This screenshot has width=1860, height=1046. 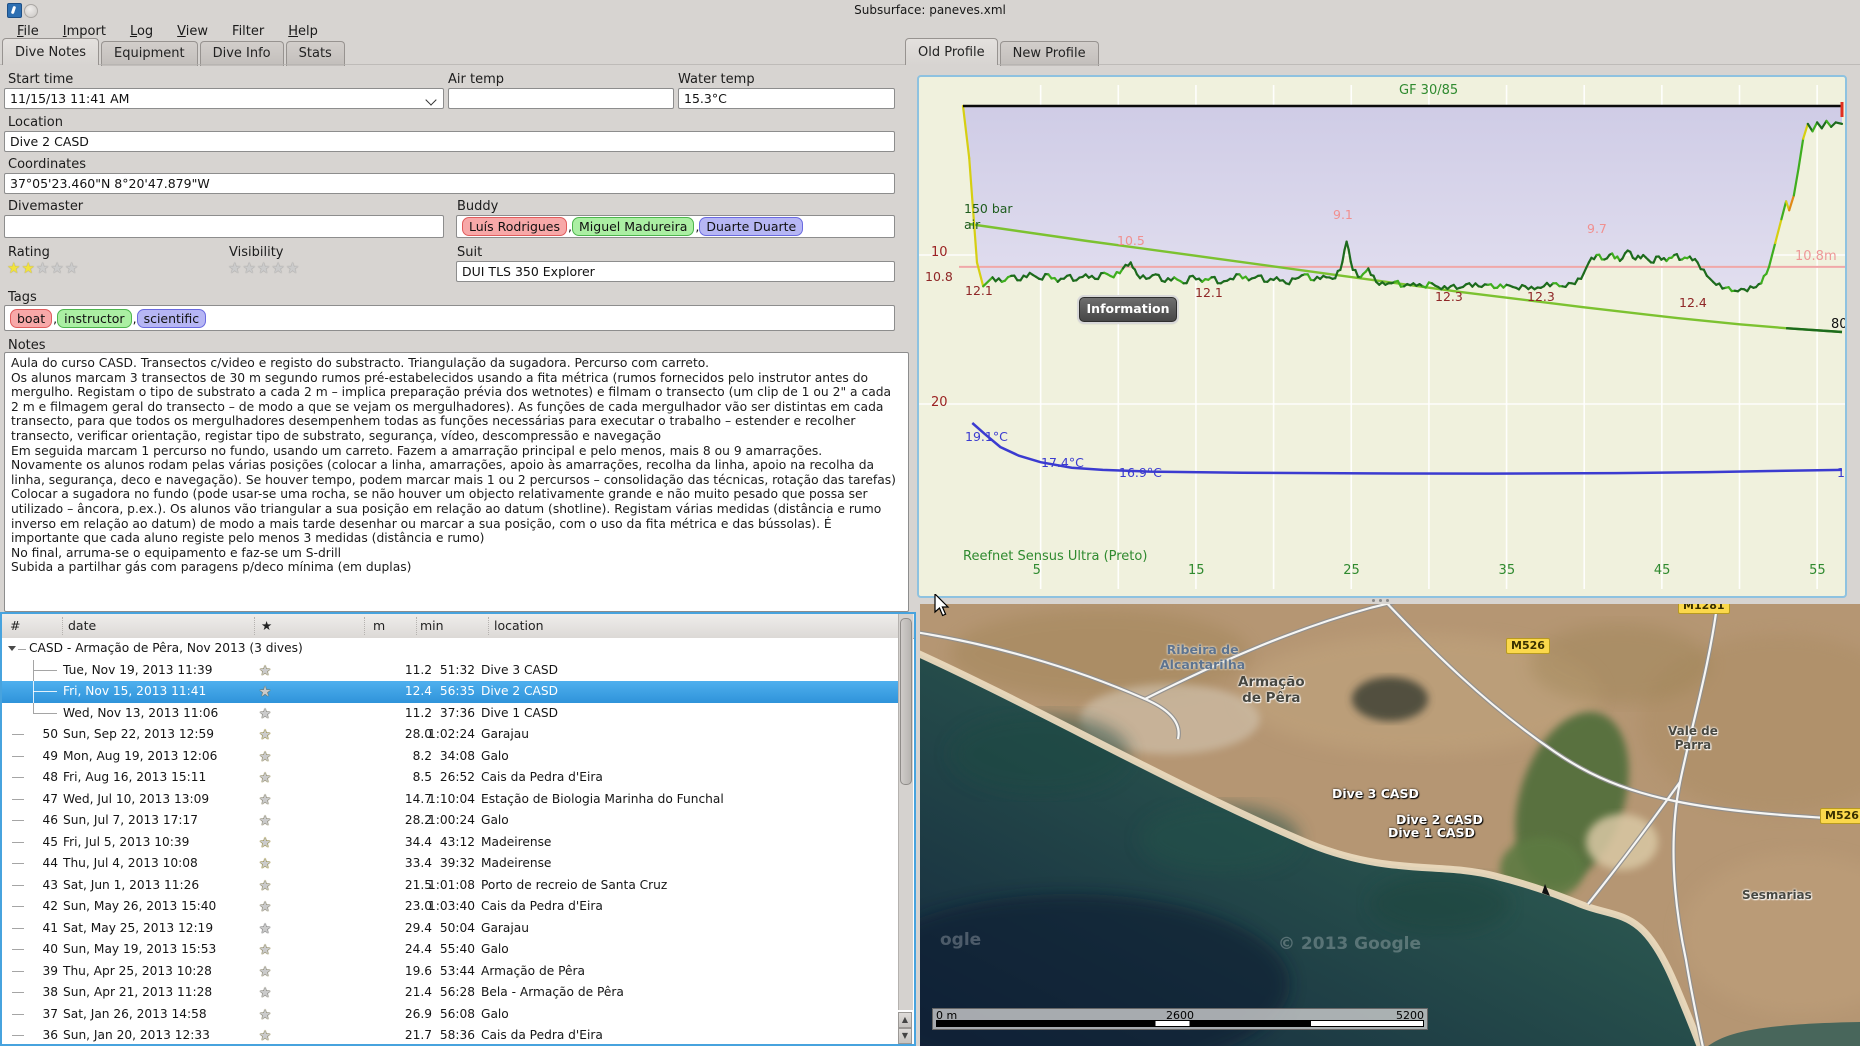 I want to click on location-field, so click(x=449, y=141).